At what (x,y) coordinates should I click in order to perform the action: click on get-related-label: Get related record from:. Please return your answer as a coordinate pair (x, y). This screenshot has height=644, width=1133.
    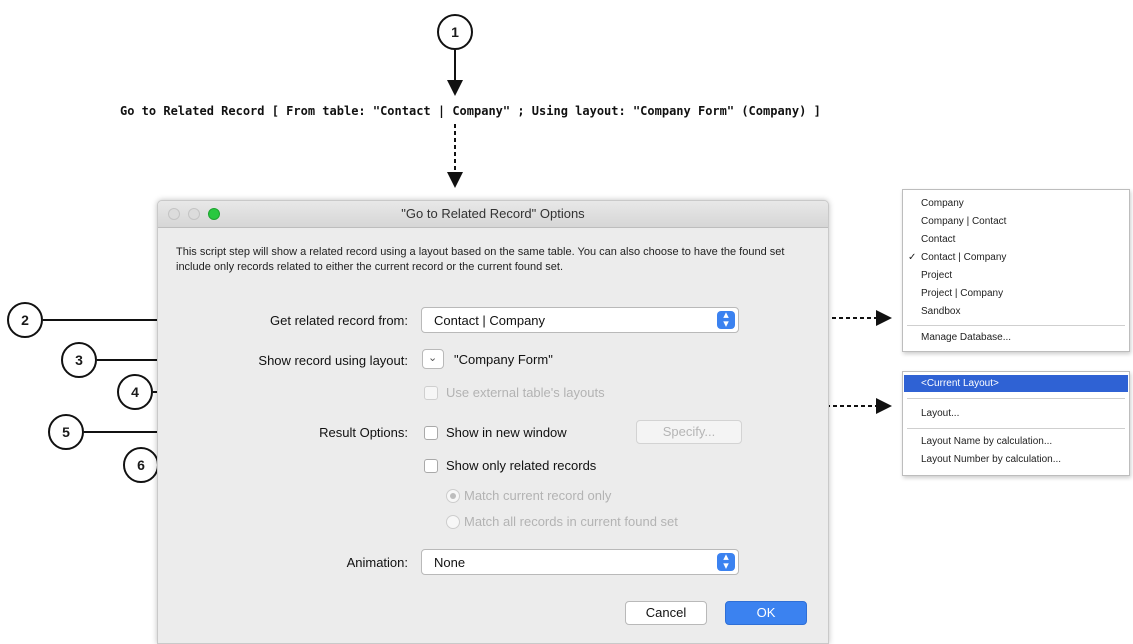
    Looking at the image, I should click on (339, 320).